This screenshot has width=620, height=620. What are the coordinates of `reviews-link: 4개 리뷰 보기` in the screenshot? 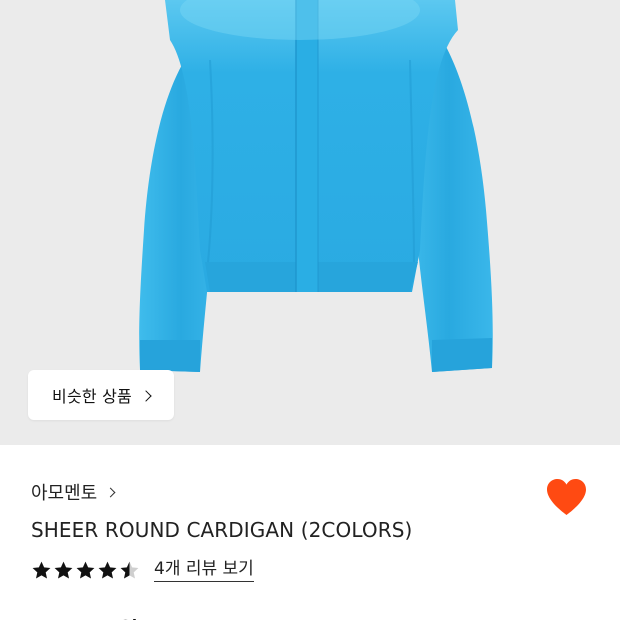 It's located at (204, 571).